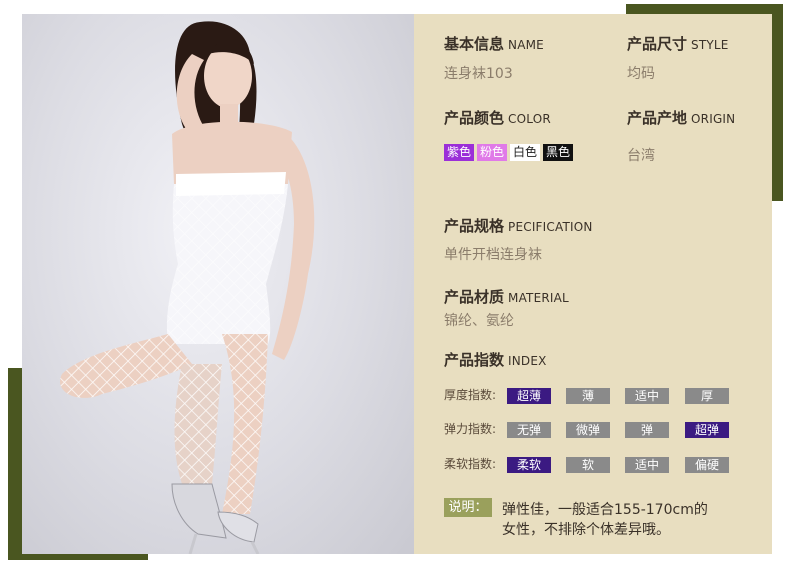 The image size is (790, 567). I want to click on basic-info-value: 连身袜103, so click(478, 74).